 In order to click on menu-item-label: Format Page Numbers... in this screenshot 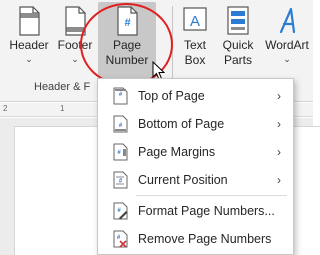, I will do `click(206, 211)`.